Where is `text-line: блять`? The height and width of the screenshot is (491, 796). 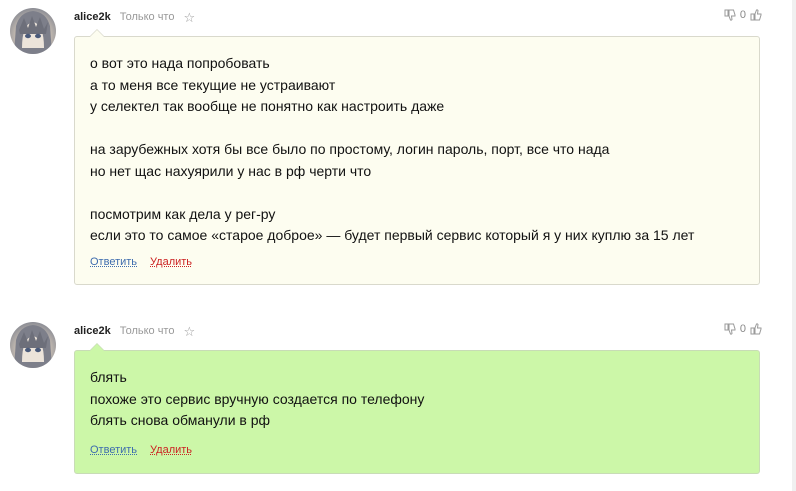
text-line: блять is located at coordinates (108, 377).